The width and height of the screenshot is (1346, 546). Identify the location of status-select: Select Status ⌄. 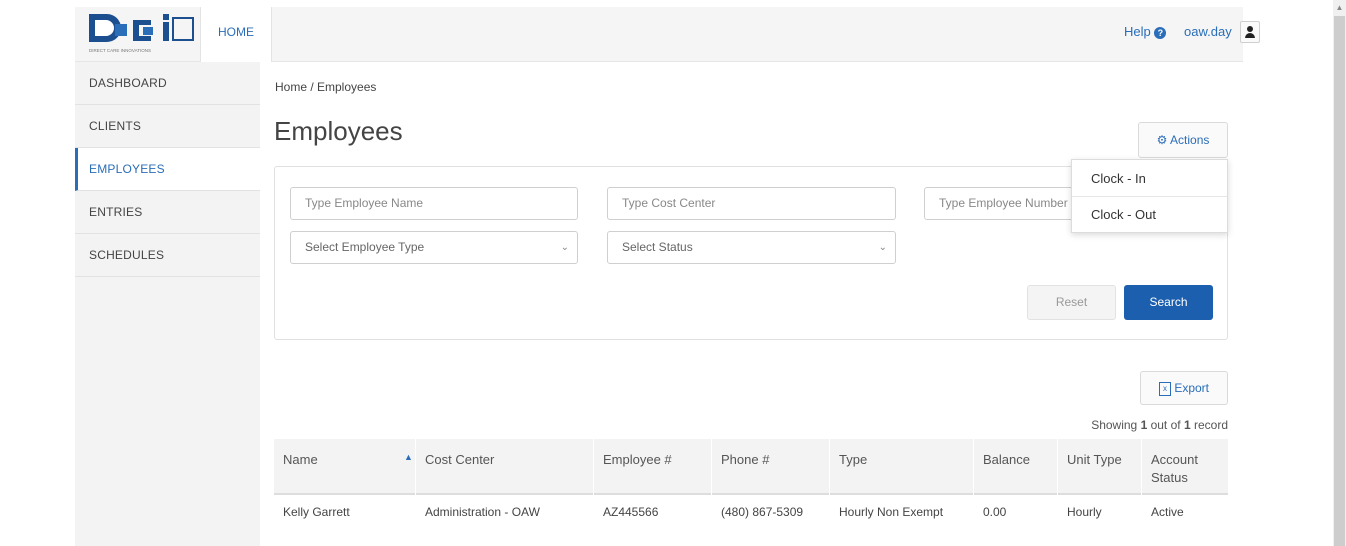
(751, 247).